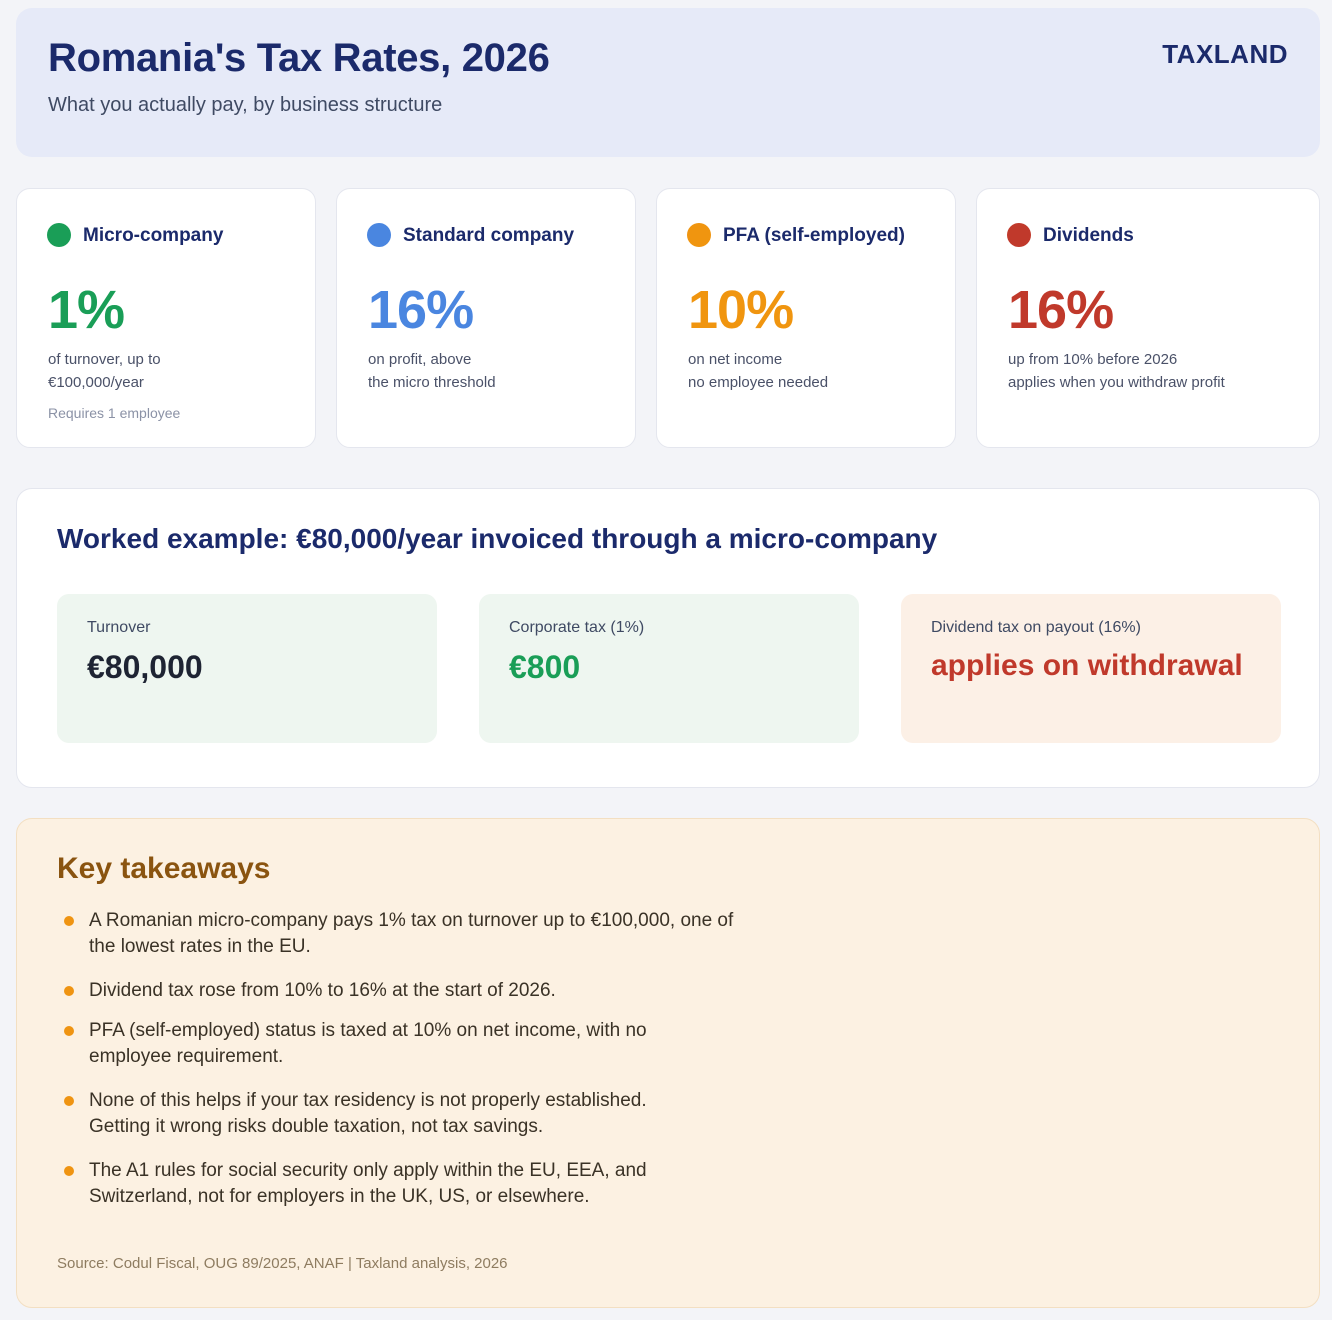  What do you see at coordinates (299, 58) in the screenshot?
I see `page-title: Romania's Tax Rates, 2026` at bounding box center [299, 58].